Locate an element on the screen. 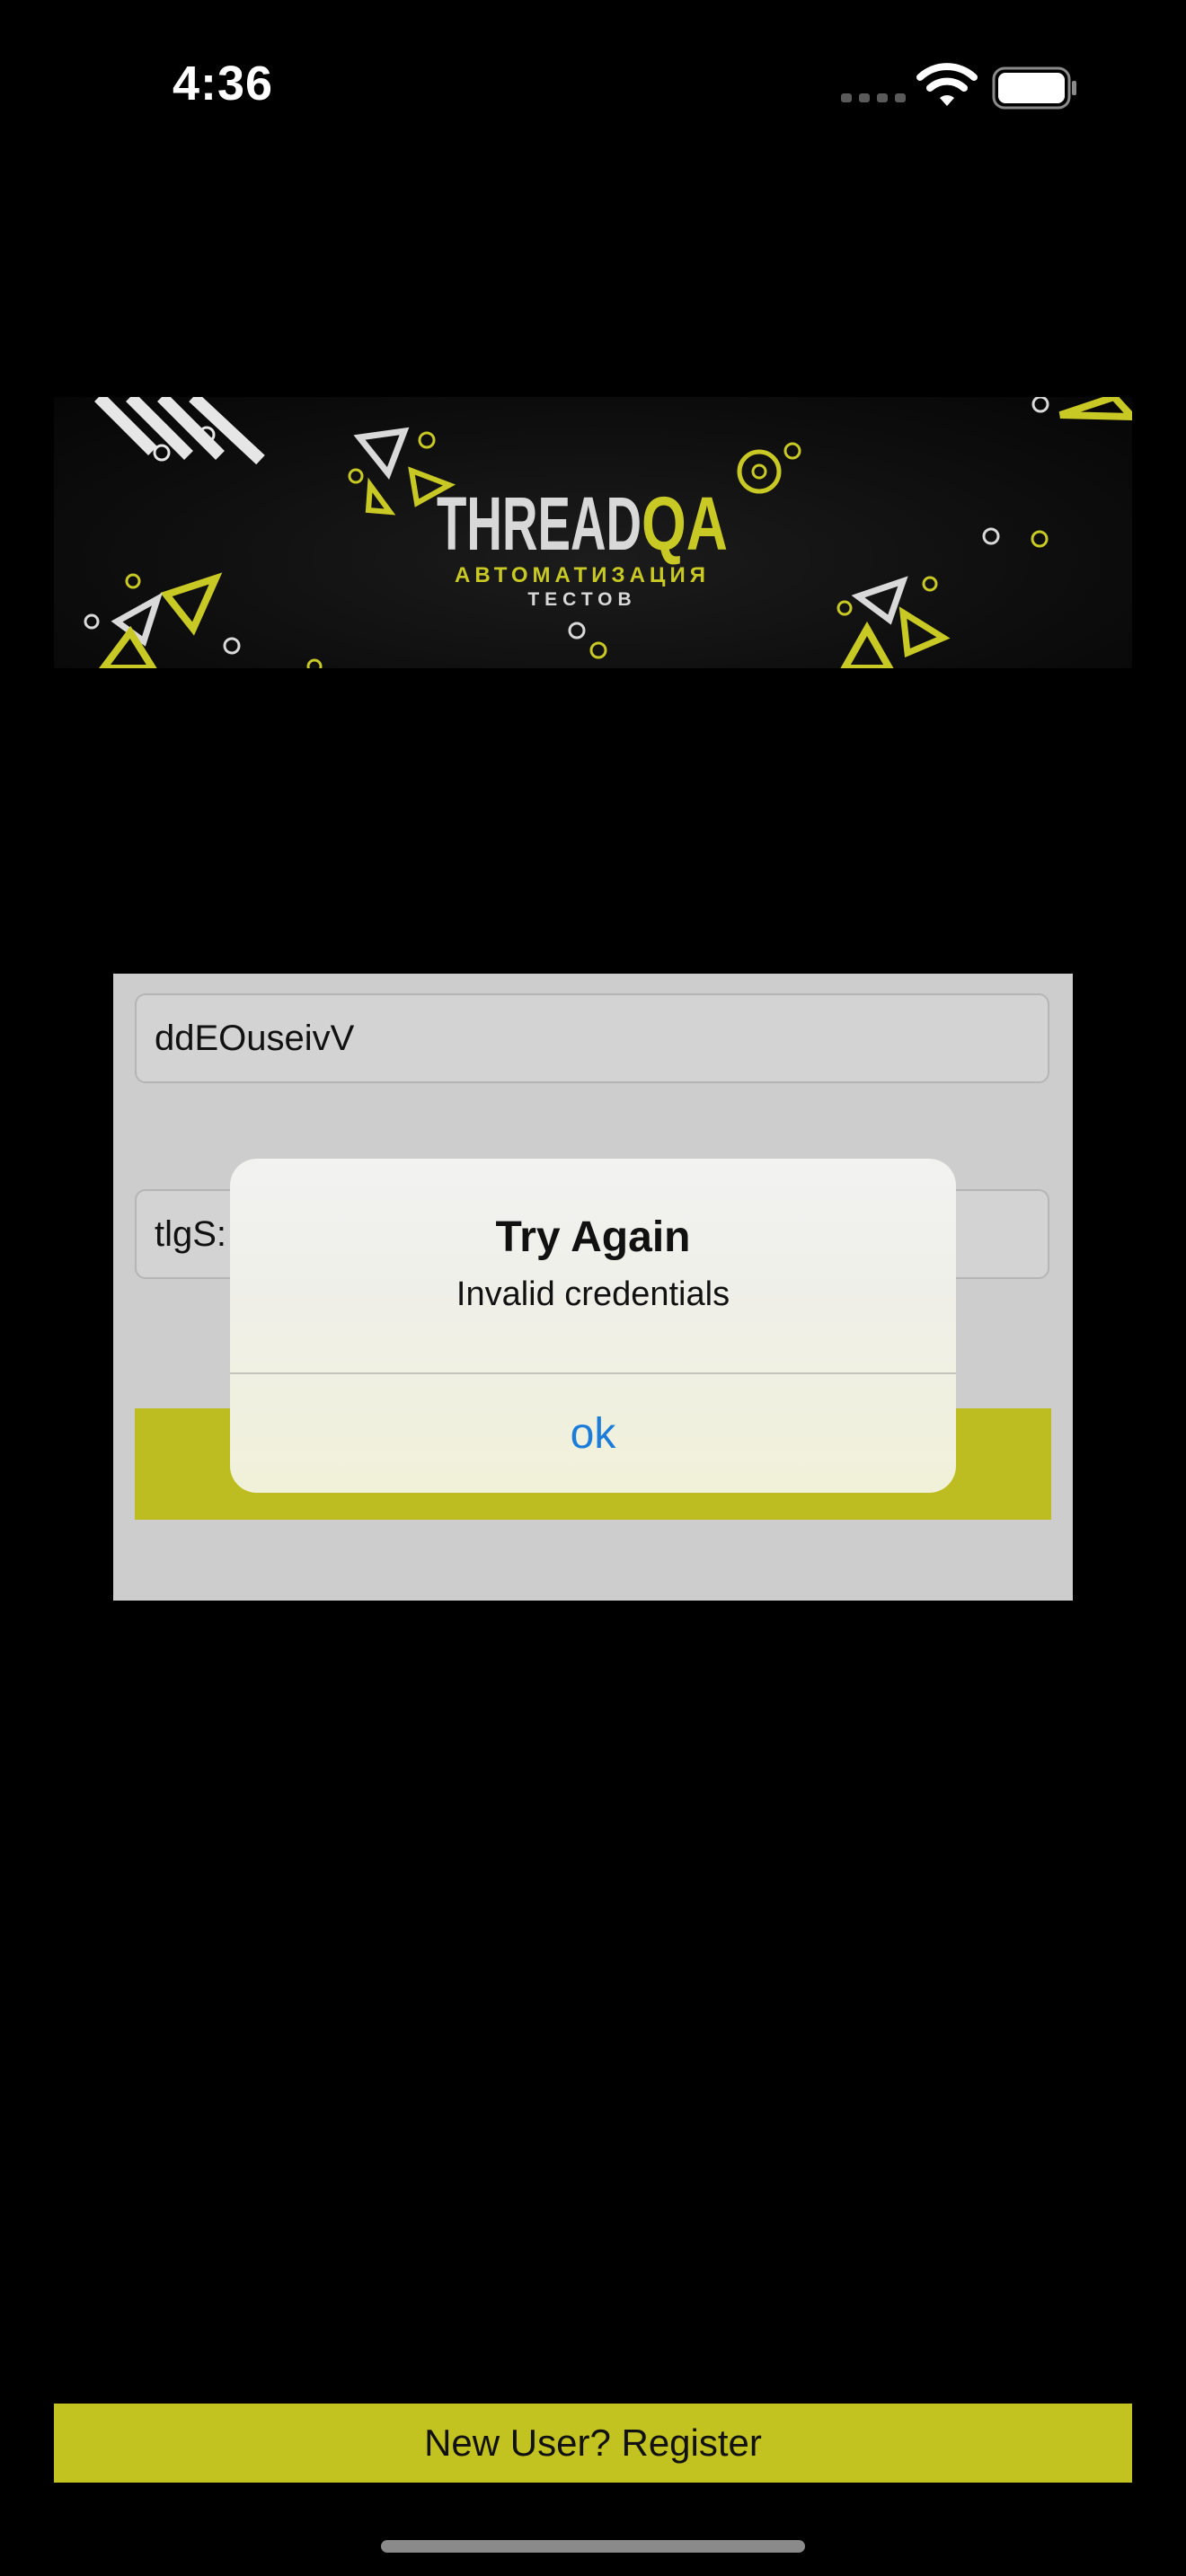 Image resolution: width=1186 pixels, height=2576 pixels. brand-tagline-line1: АВТОМАТИЗАЦИЯ is located at coordinates (582, 575).